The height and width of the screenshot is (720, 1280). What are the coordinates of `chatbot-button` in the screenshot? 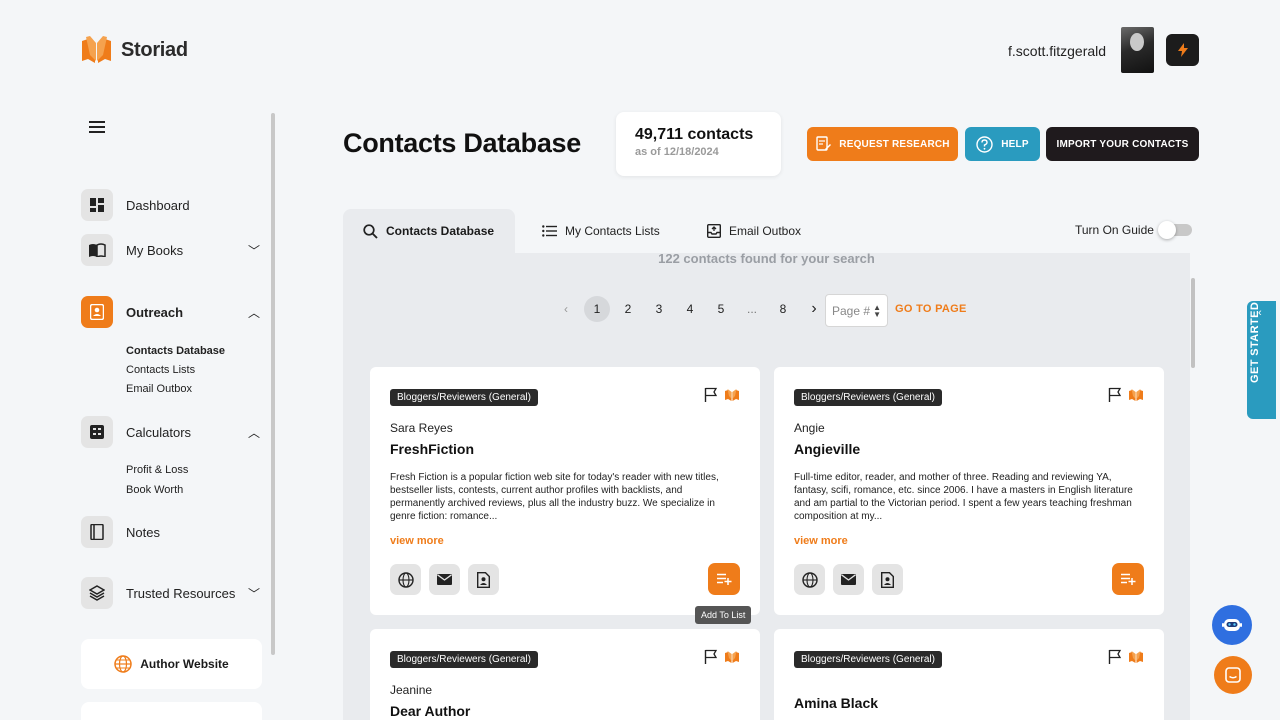 It's located at (1232, 625).